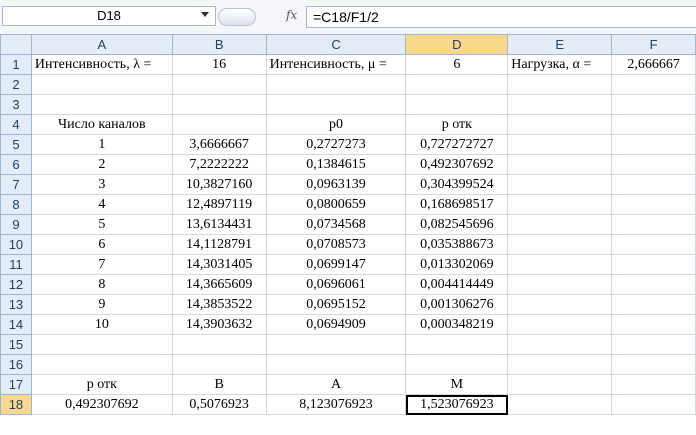  I want to click on row-header-14: 14, so click(16, 324).